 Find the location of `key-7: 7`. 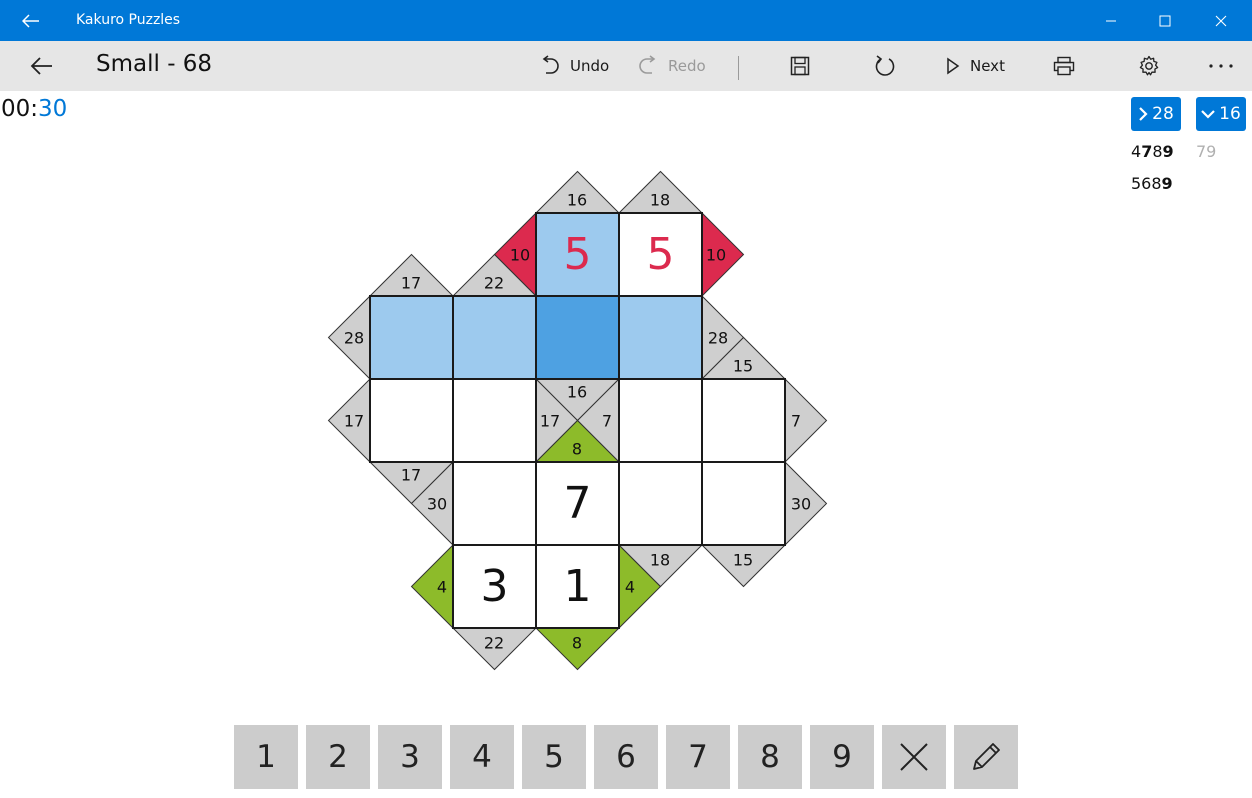

key-7: 7 is located at coordinates (698, 757).